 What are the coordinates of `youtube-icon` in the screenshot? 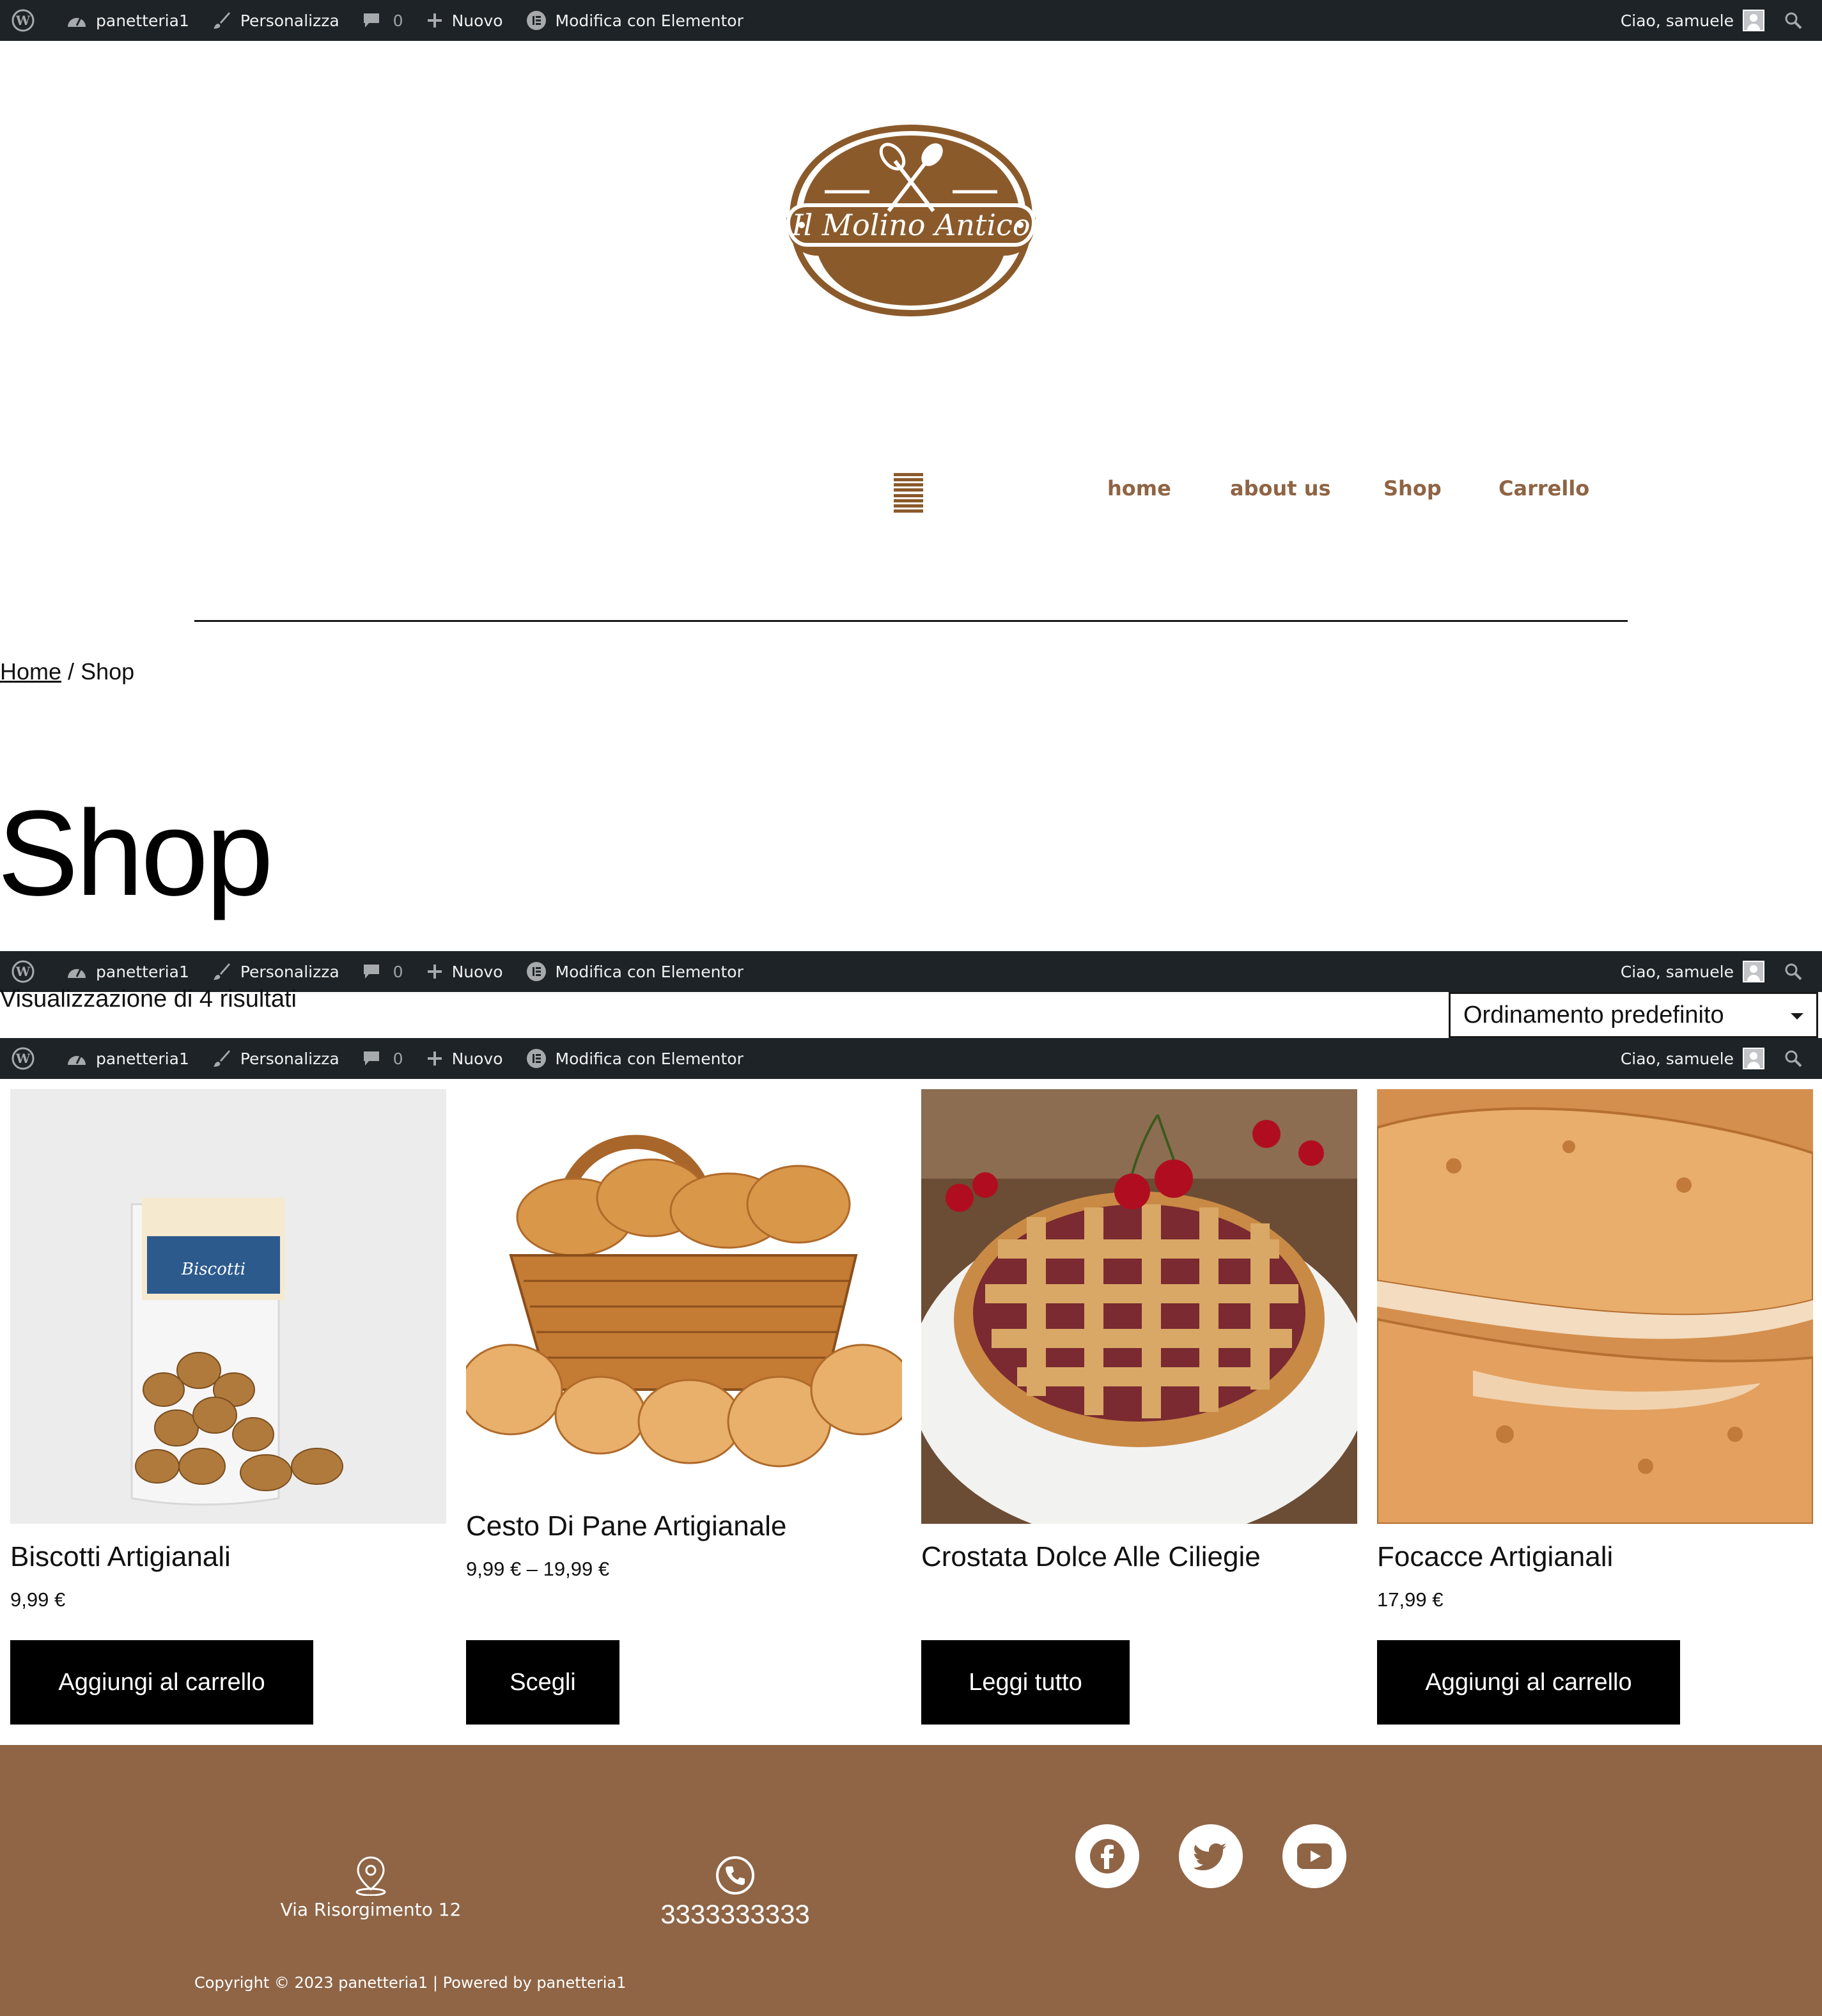 It's located at (1314, 1856).